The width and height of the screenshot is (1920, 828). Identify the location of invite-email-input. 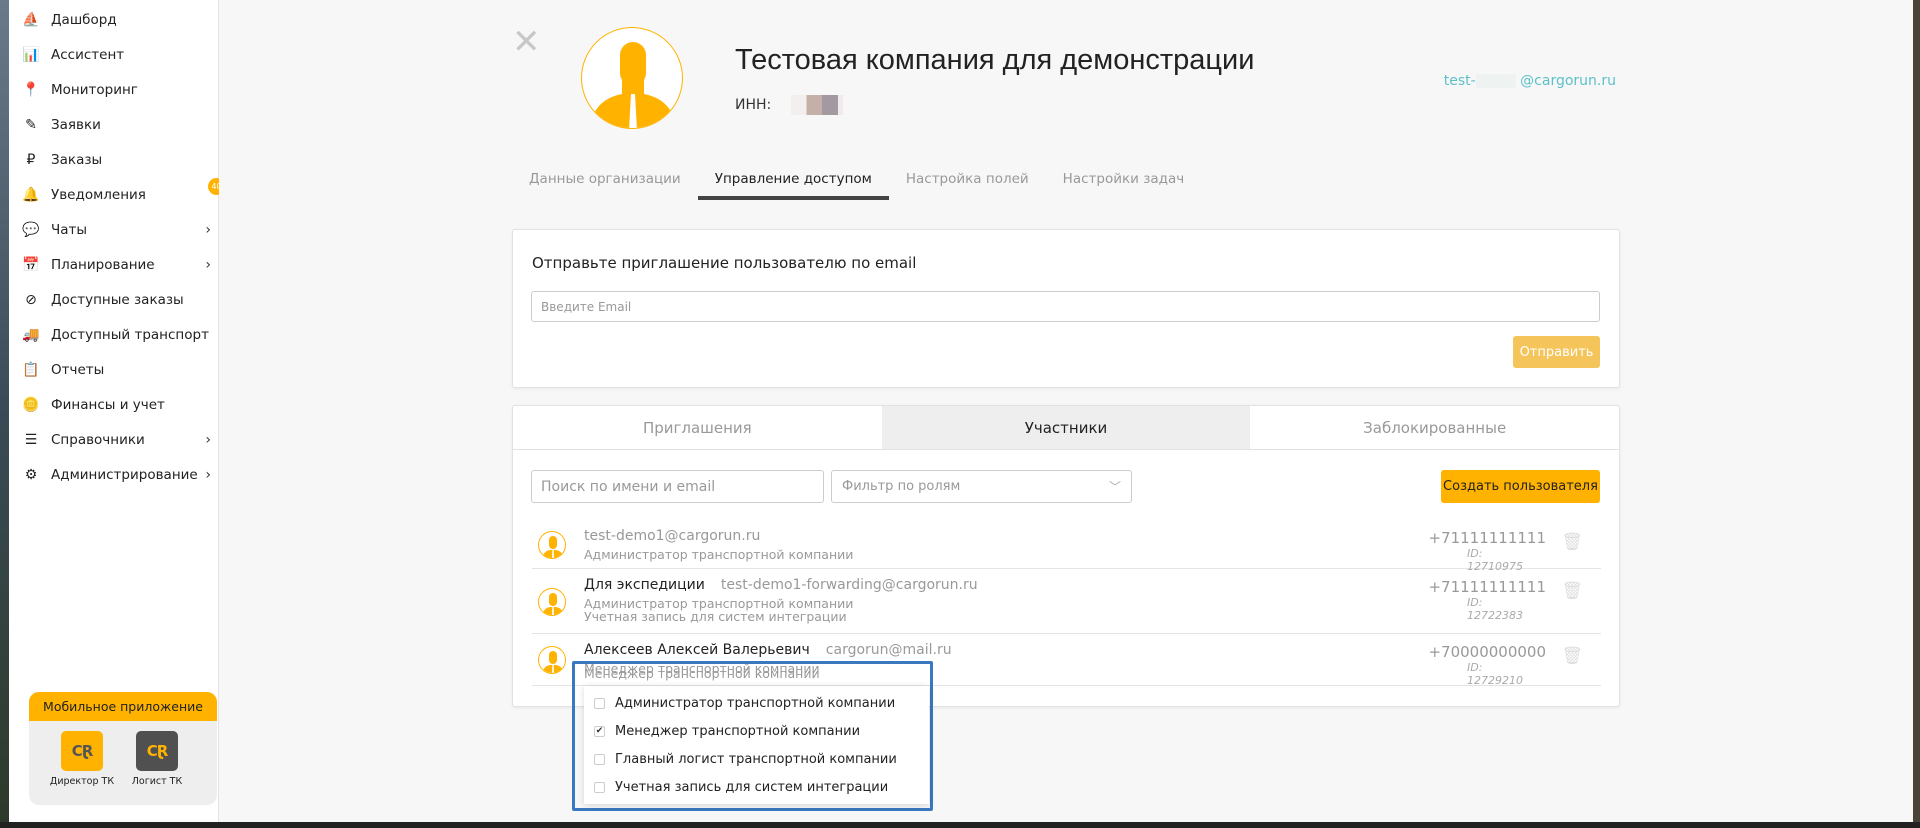
(1065, 306).